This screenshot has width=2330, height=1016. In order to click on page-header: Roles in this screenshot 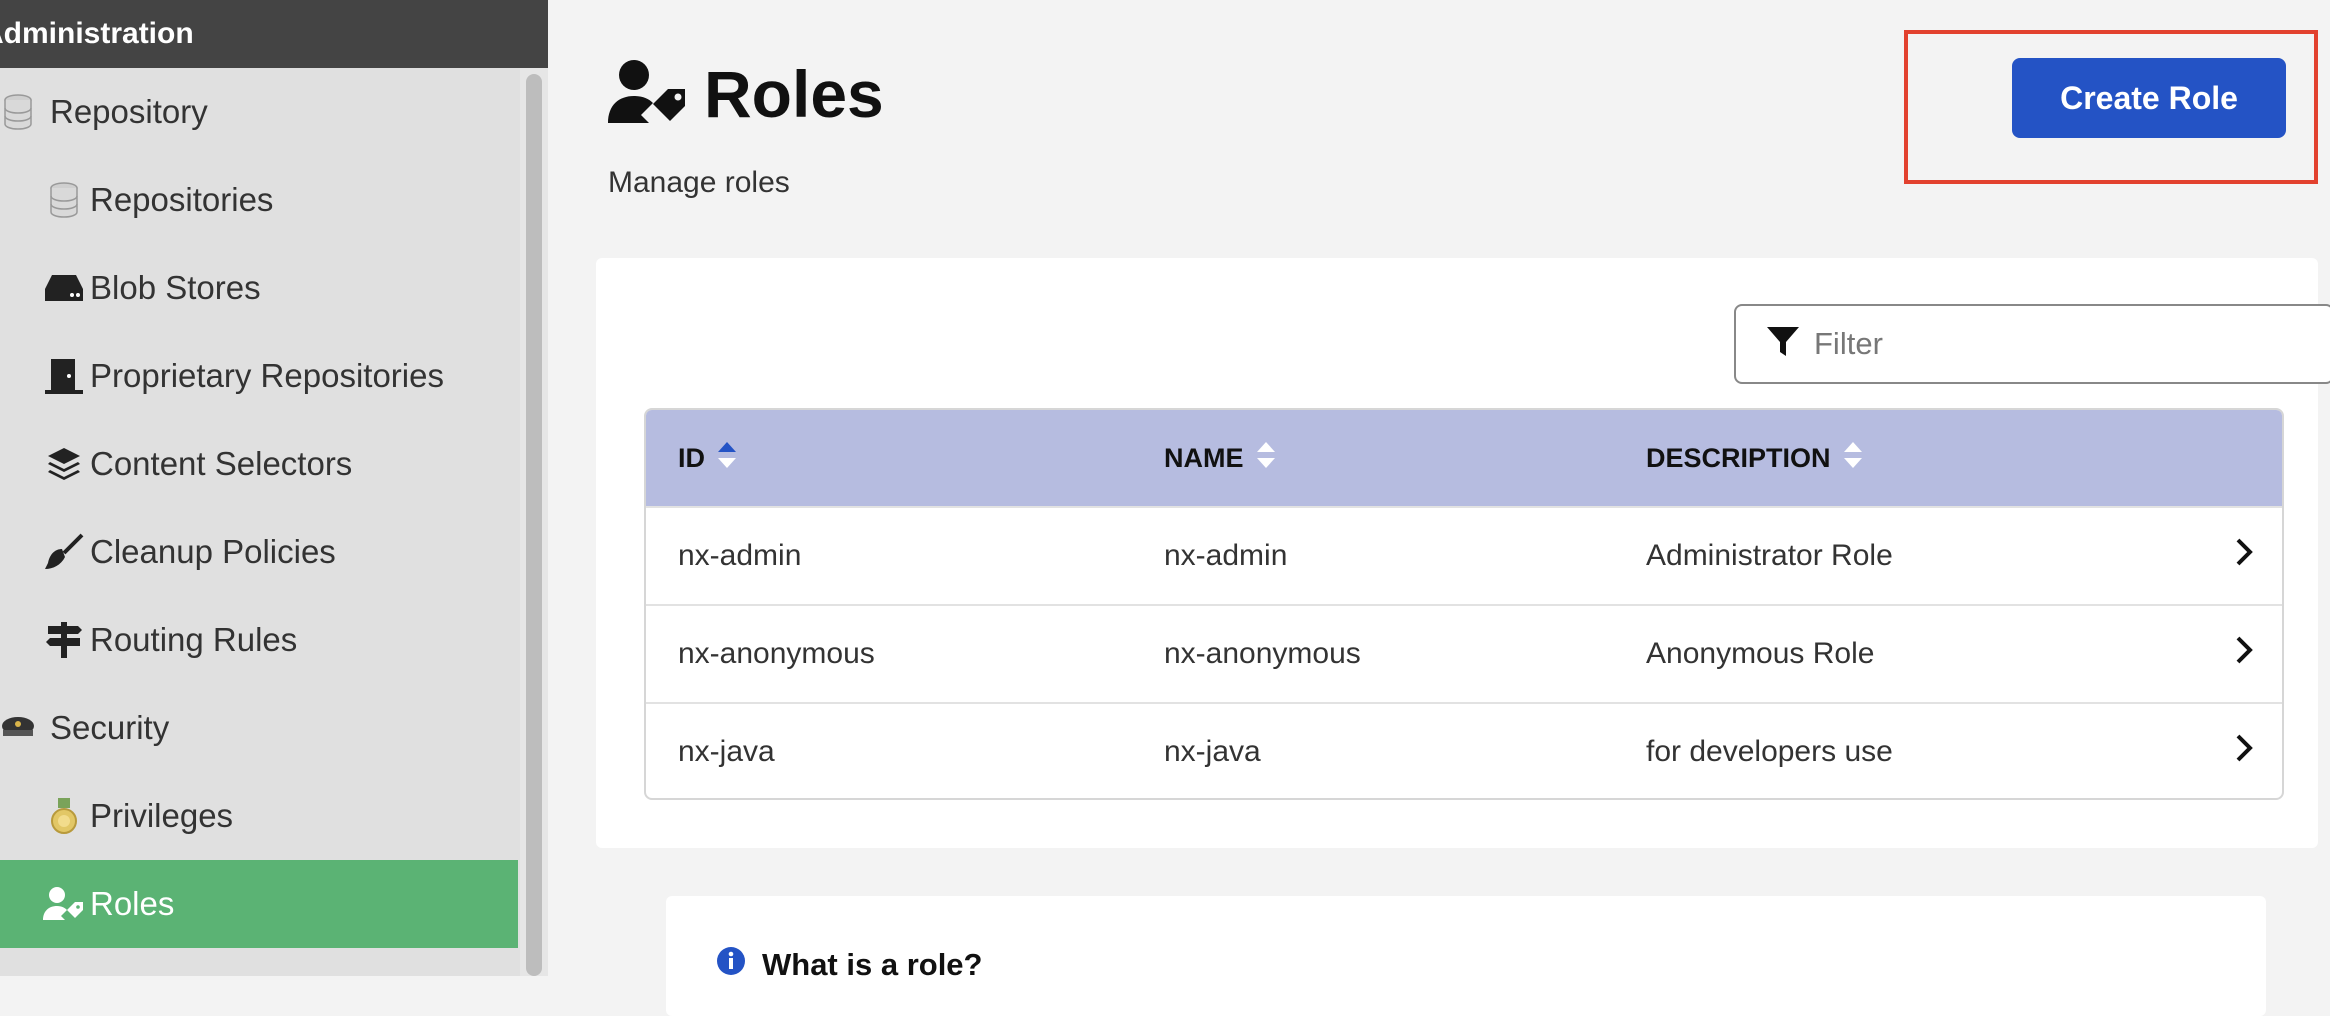, I will do `click(746, 94)`.